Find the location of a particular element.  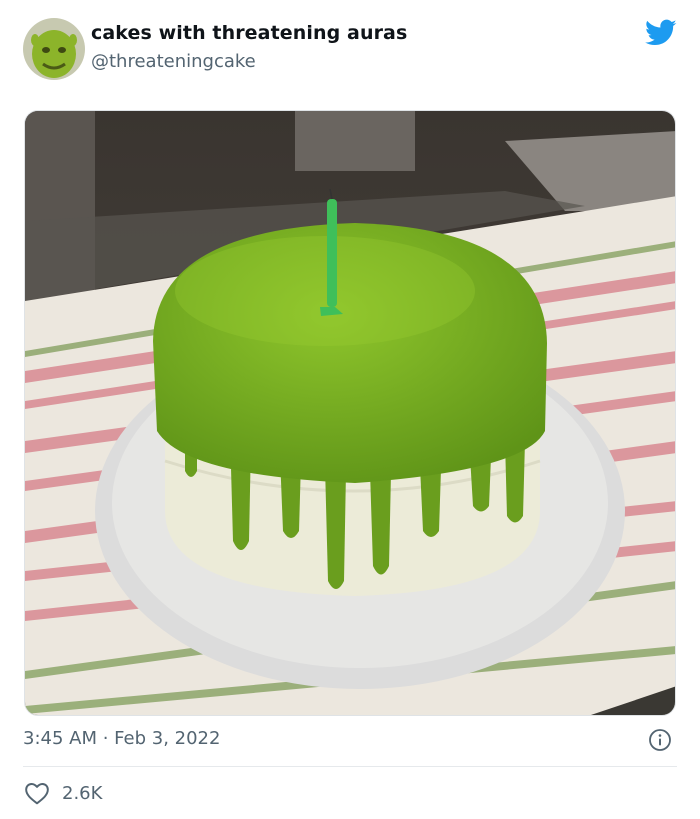

author-name: cakes with threatening auras is located at coordinates (249, 33).